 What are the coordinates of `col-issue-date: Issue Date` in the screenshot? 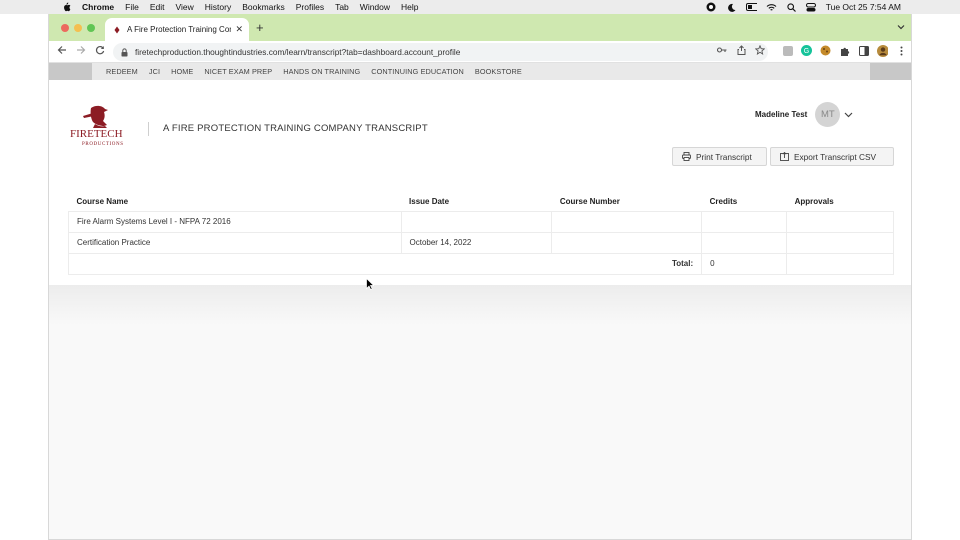 It's located at (429, 202).